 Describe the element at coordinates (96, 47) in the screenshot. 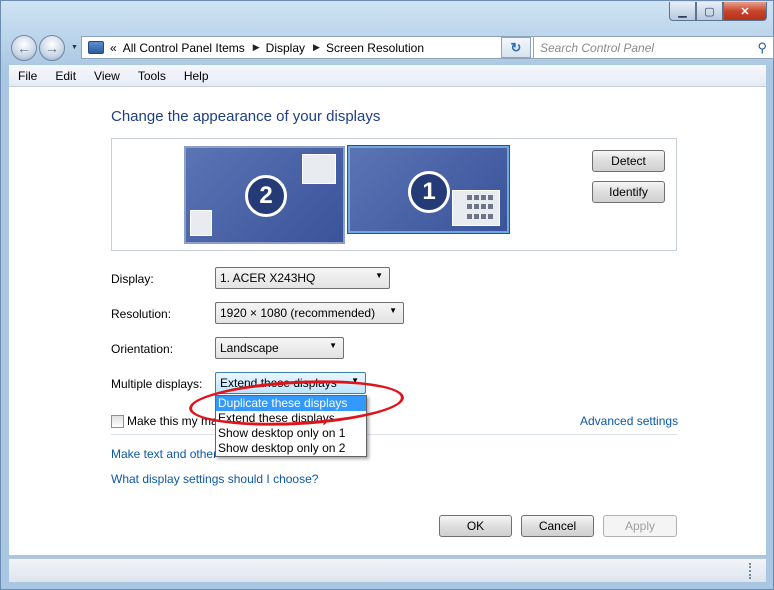

I see `control-panel-icon` at that location.